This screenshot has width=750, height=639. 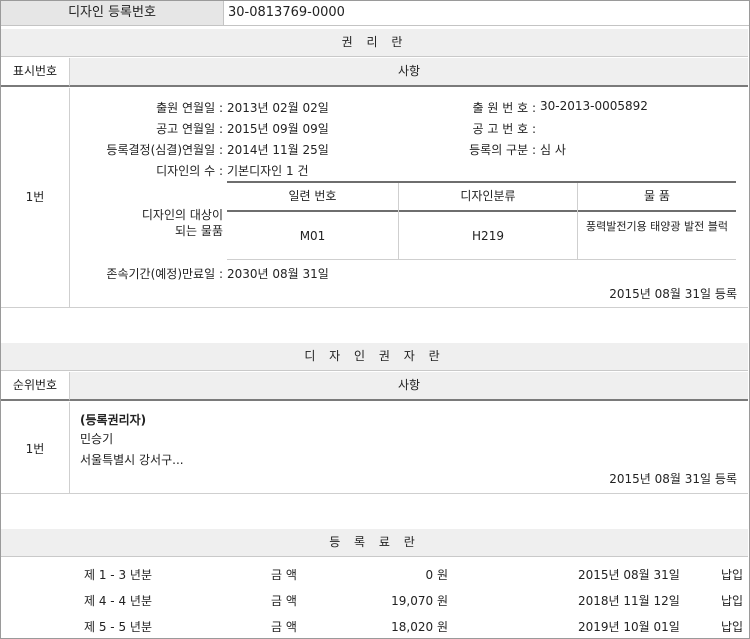 I want to click on rights-col-matter-header: 사항, so click(x=409, y=72).